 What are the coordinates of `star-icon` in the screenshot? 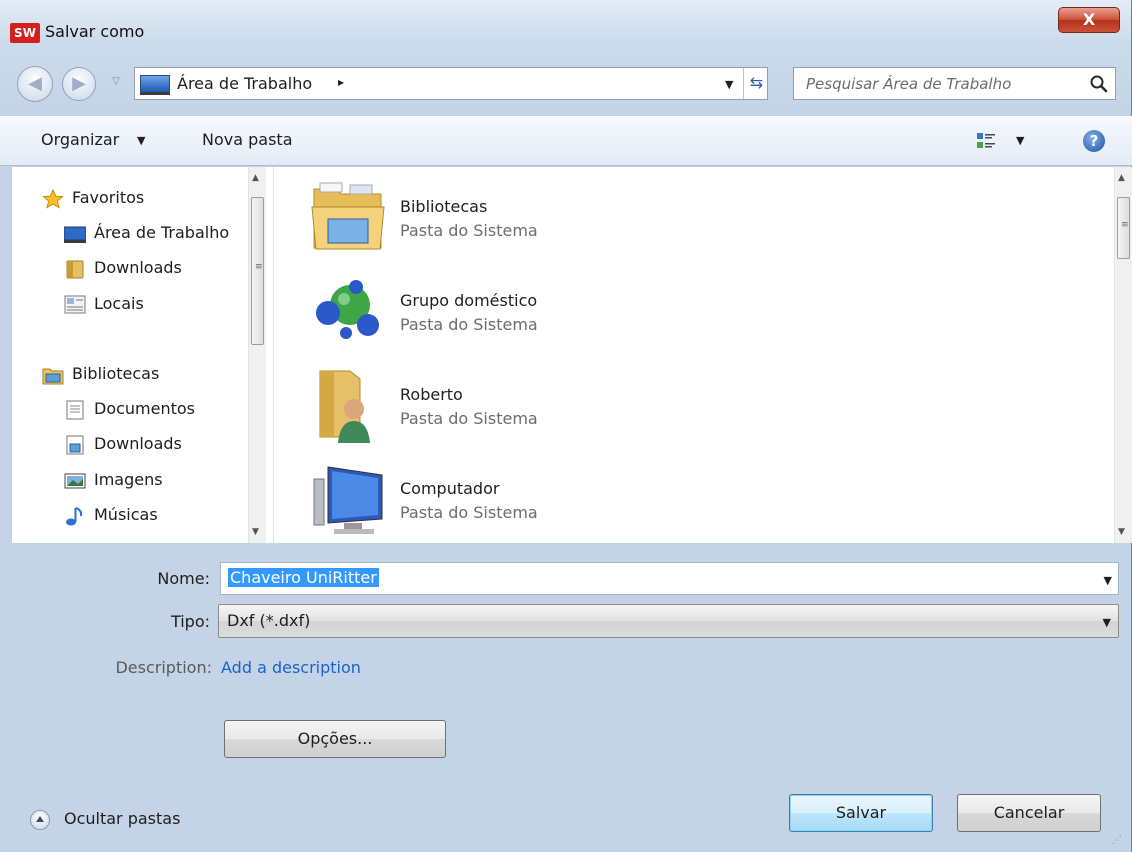 It's located at (53, 199).